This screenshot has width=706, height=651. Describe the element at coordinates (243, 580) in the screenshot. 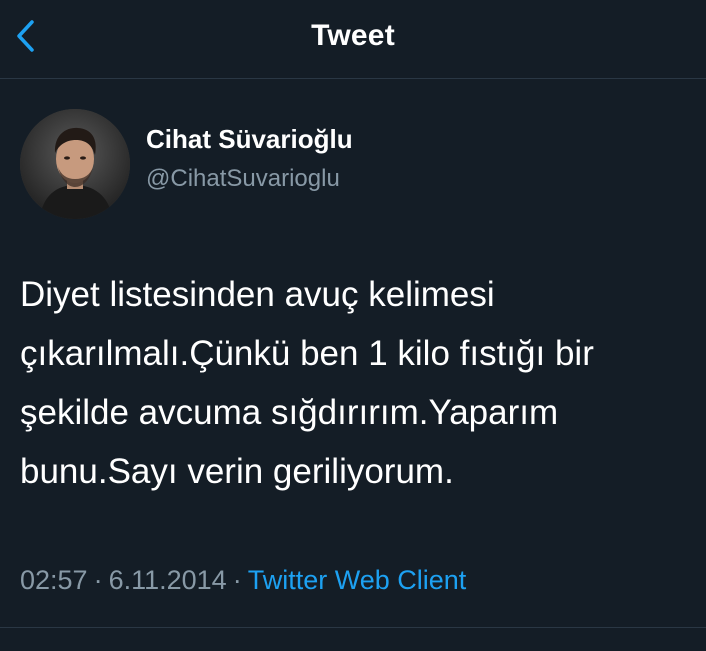

I see `tweet-meta: 02:57 · 6.11.2014 · Twitter Web Client` at that location.